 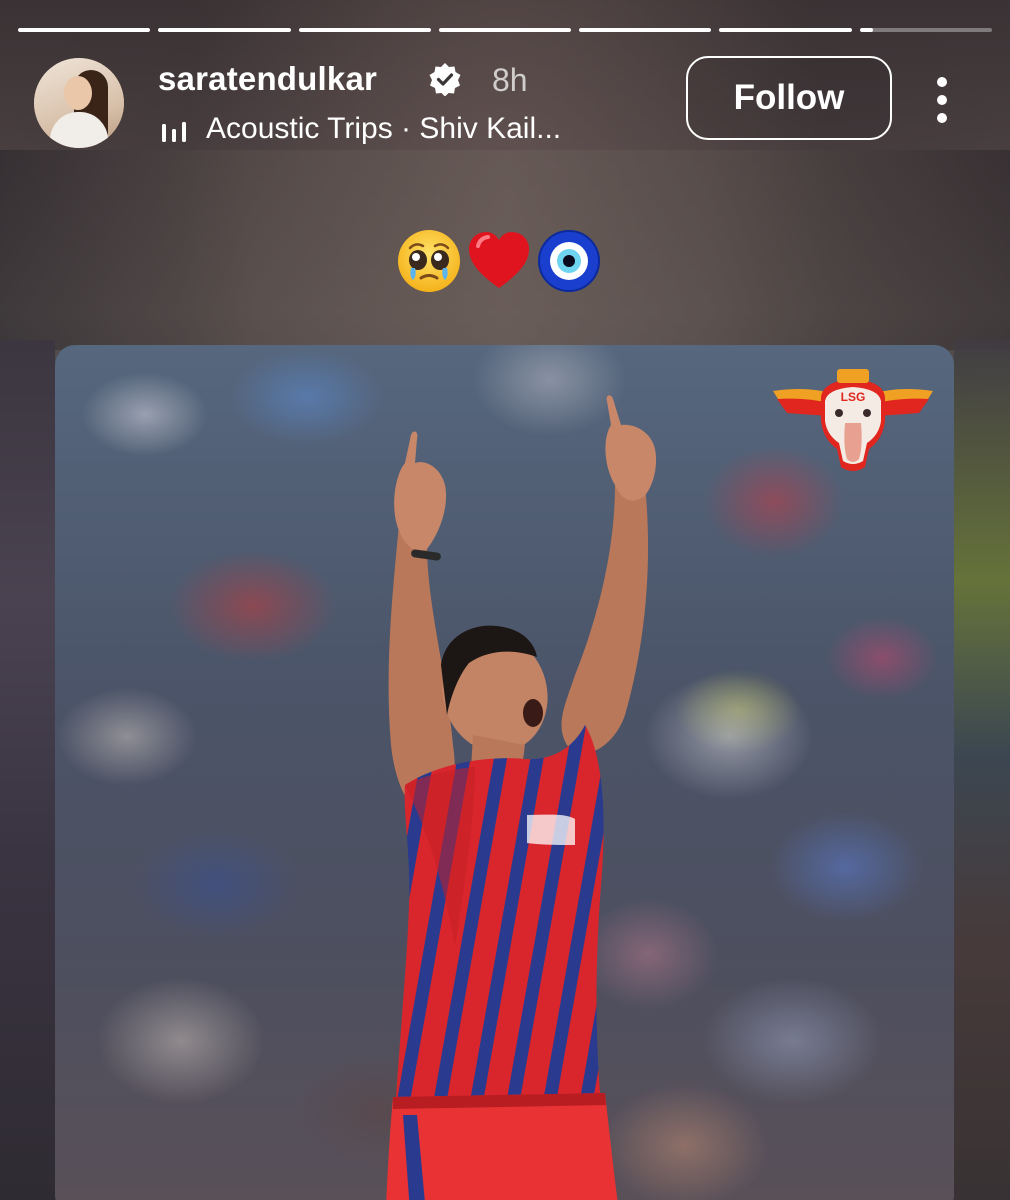 What do you see at coordinates (942, 101) in the screenshot?
I see `more-vertical-icon` at bounding box center [942, 101].